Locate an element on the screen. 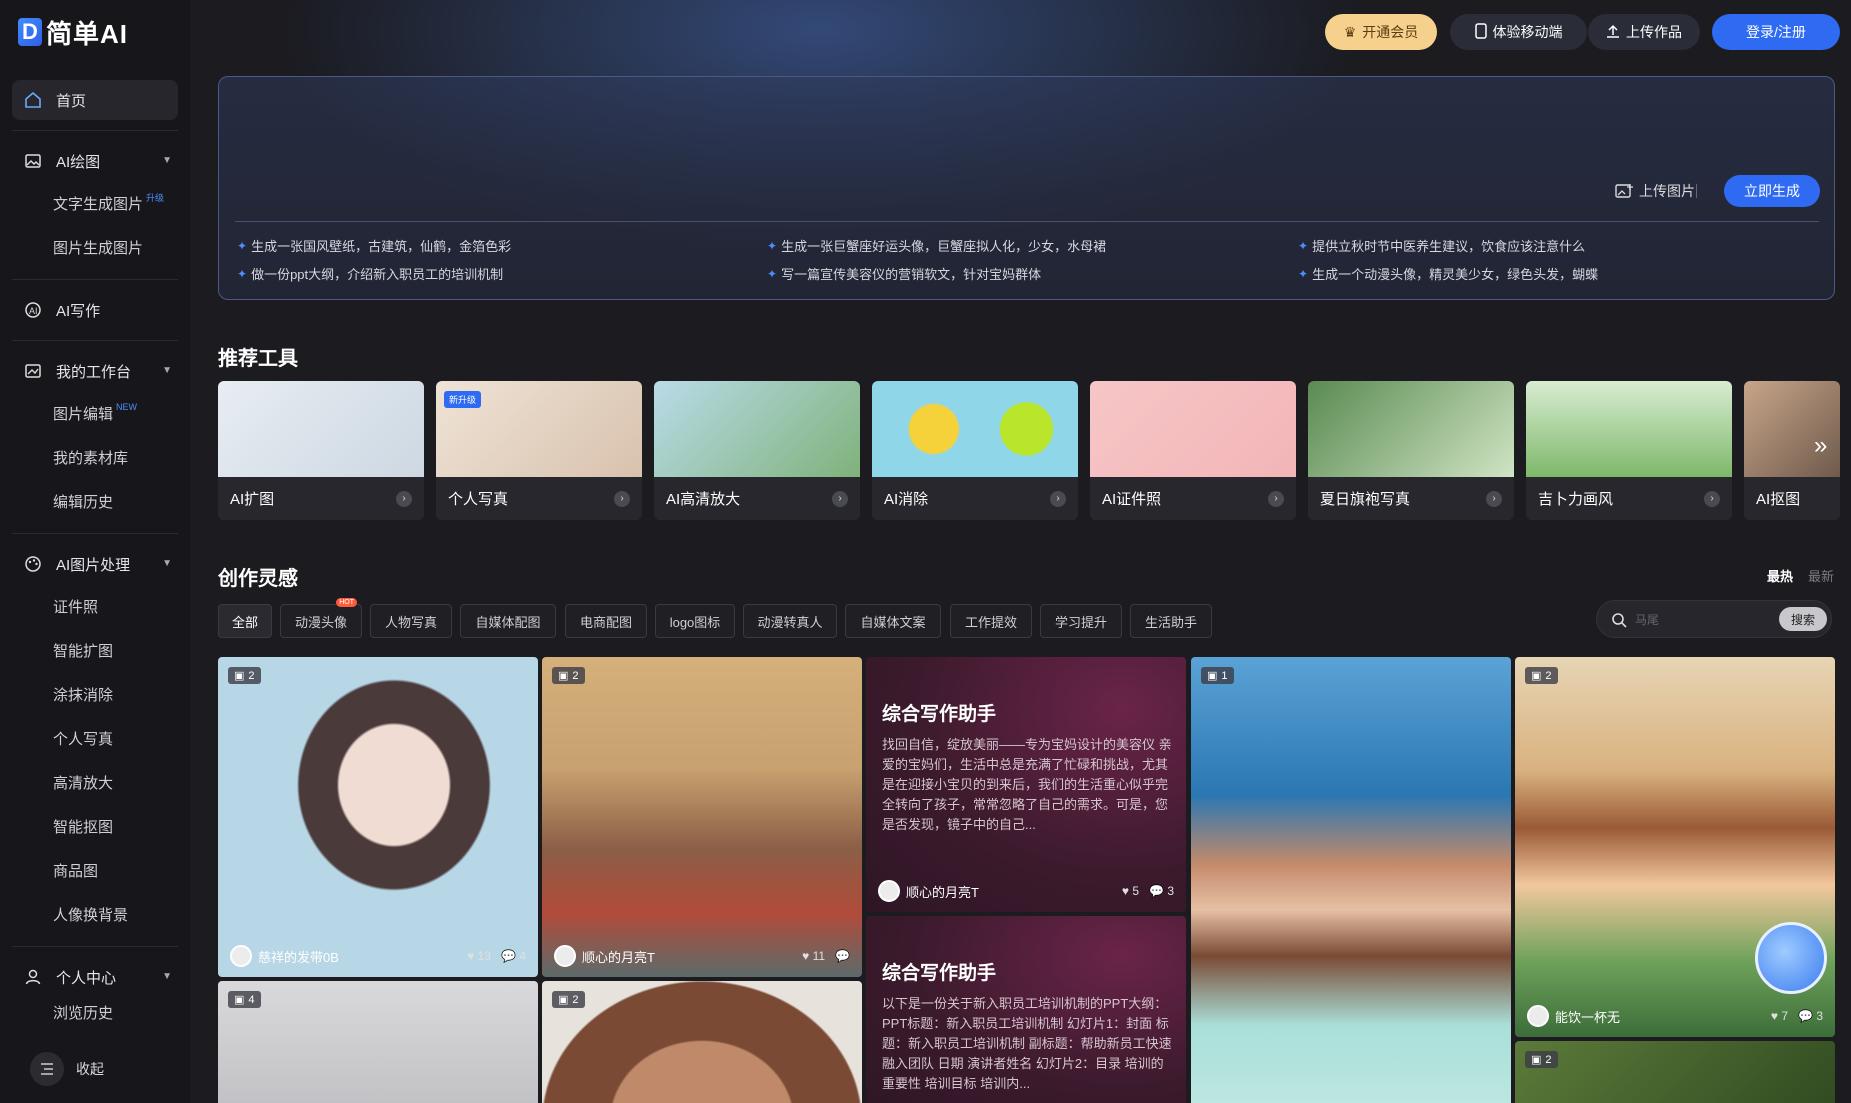 This screenshot has height=1103, width=1851. sidebar-item-product-image: 商品图 is located at coordinates (95, 870).